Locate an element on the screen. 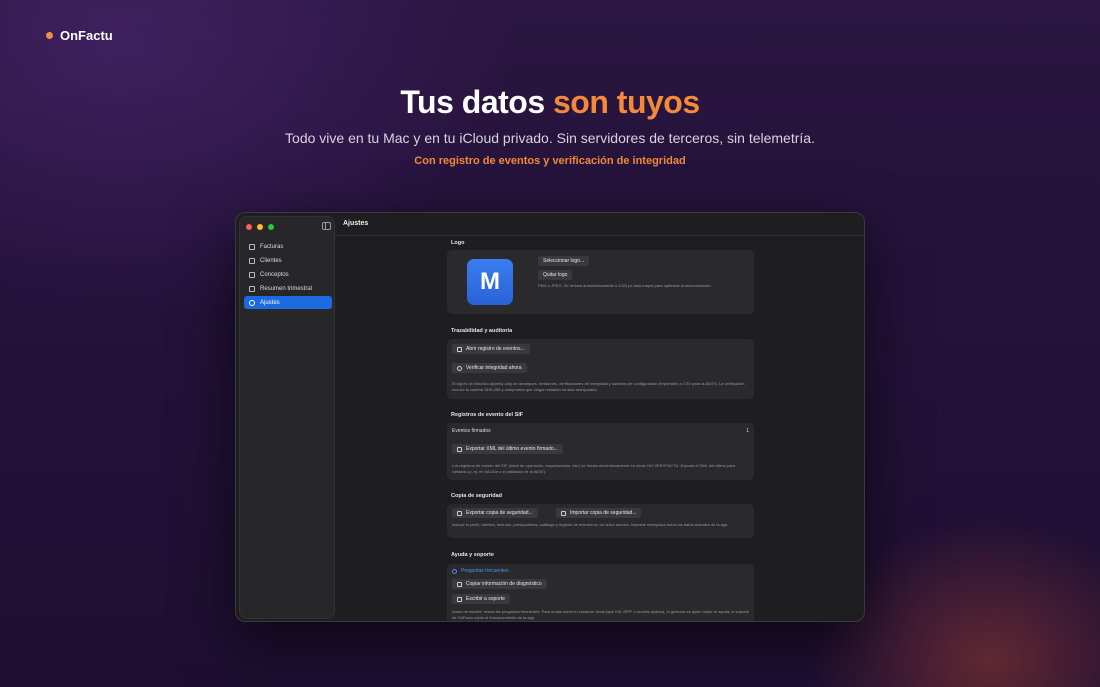 This screenshot has width=1100, height=687. hero-title: Tus datos son tuyos is located at coordinates (550, 102).